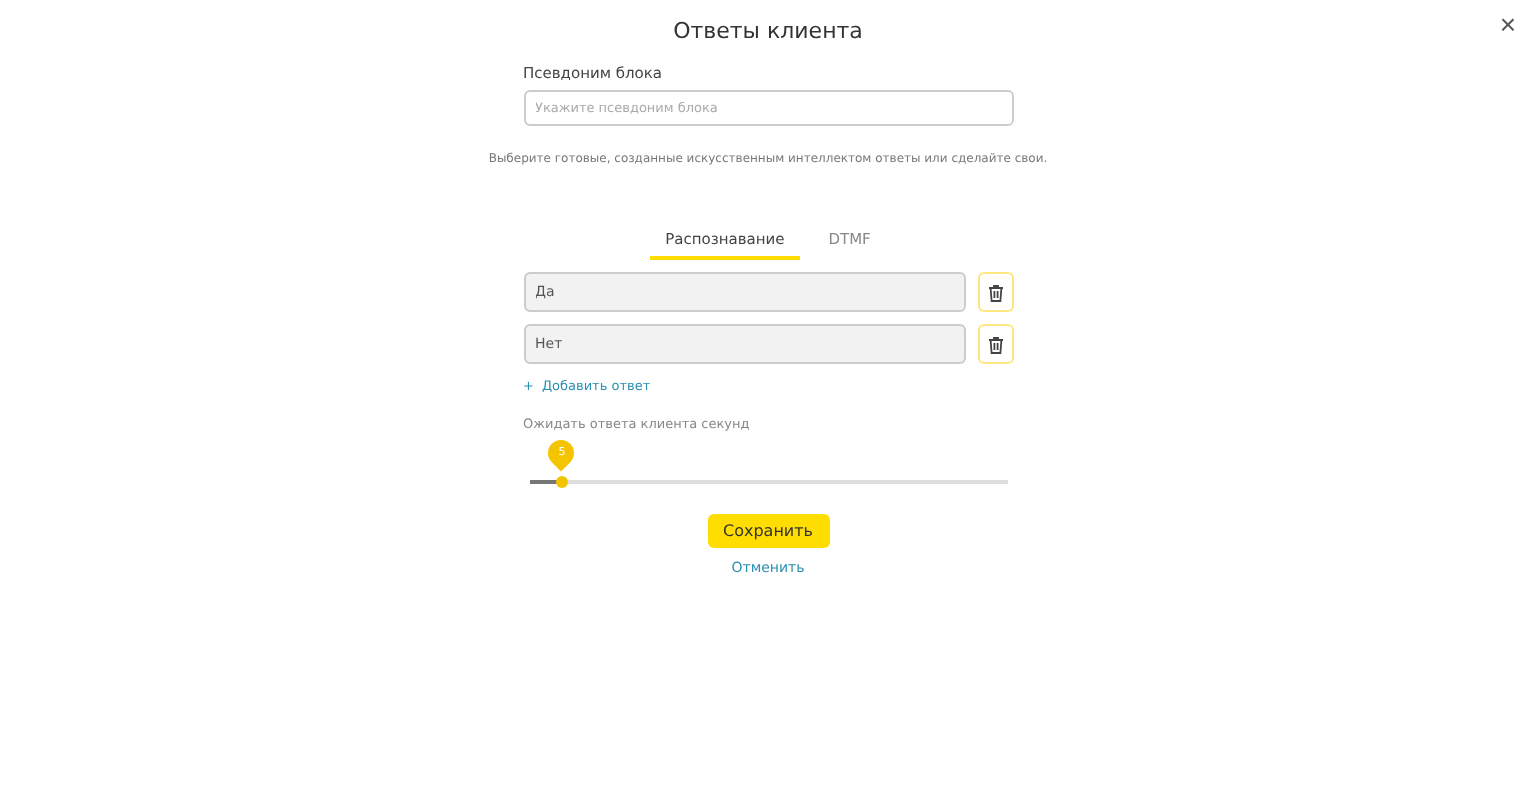  I want to click on dialog-title: Ответы клиента, so click(768, 31).